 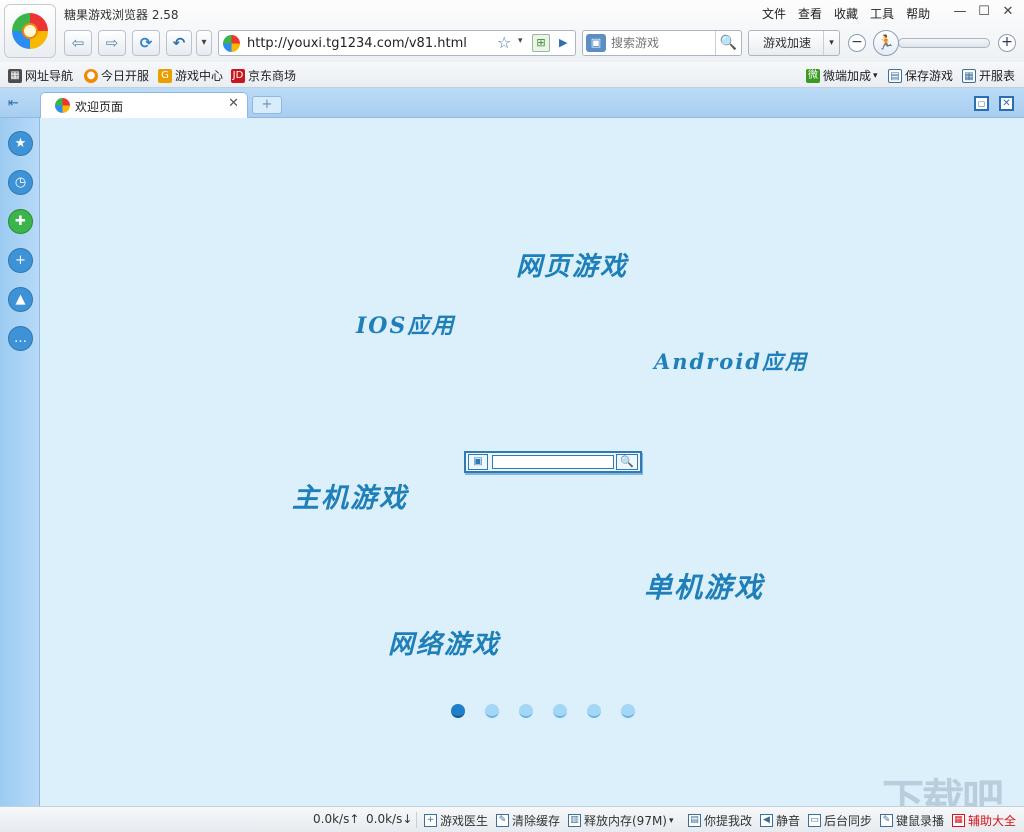 I want to click on fav-today-servers: ● 今日开服, so click(x=116, y=75).